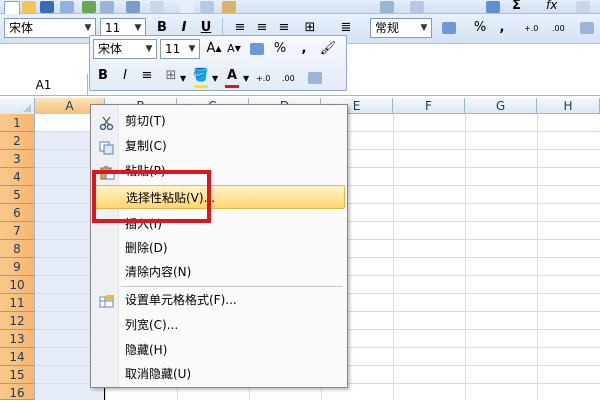 This screenshot has height=402, width=600. Describe the element at coordinates (17, 159) in the screenshot. I see `row-header-3: 3` at that location.